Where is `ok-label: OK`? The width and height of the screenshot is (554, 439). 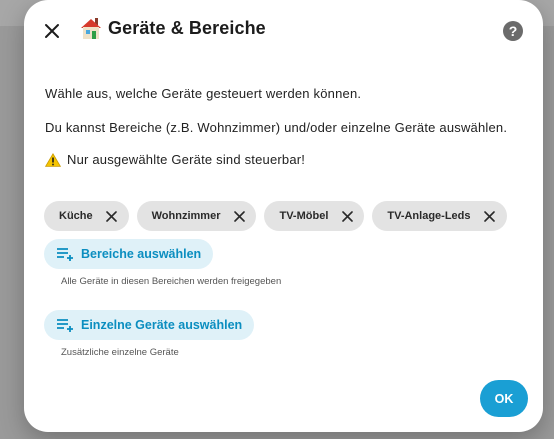 ok-label: OK is located at coordinates (504, 398).